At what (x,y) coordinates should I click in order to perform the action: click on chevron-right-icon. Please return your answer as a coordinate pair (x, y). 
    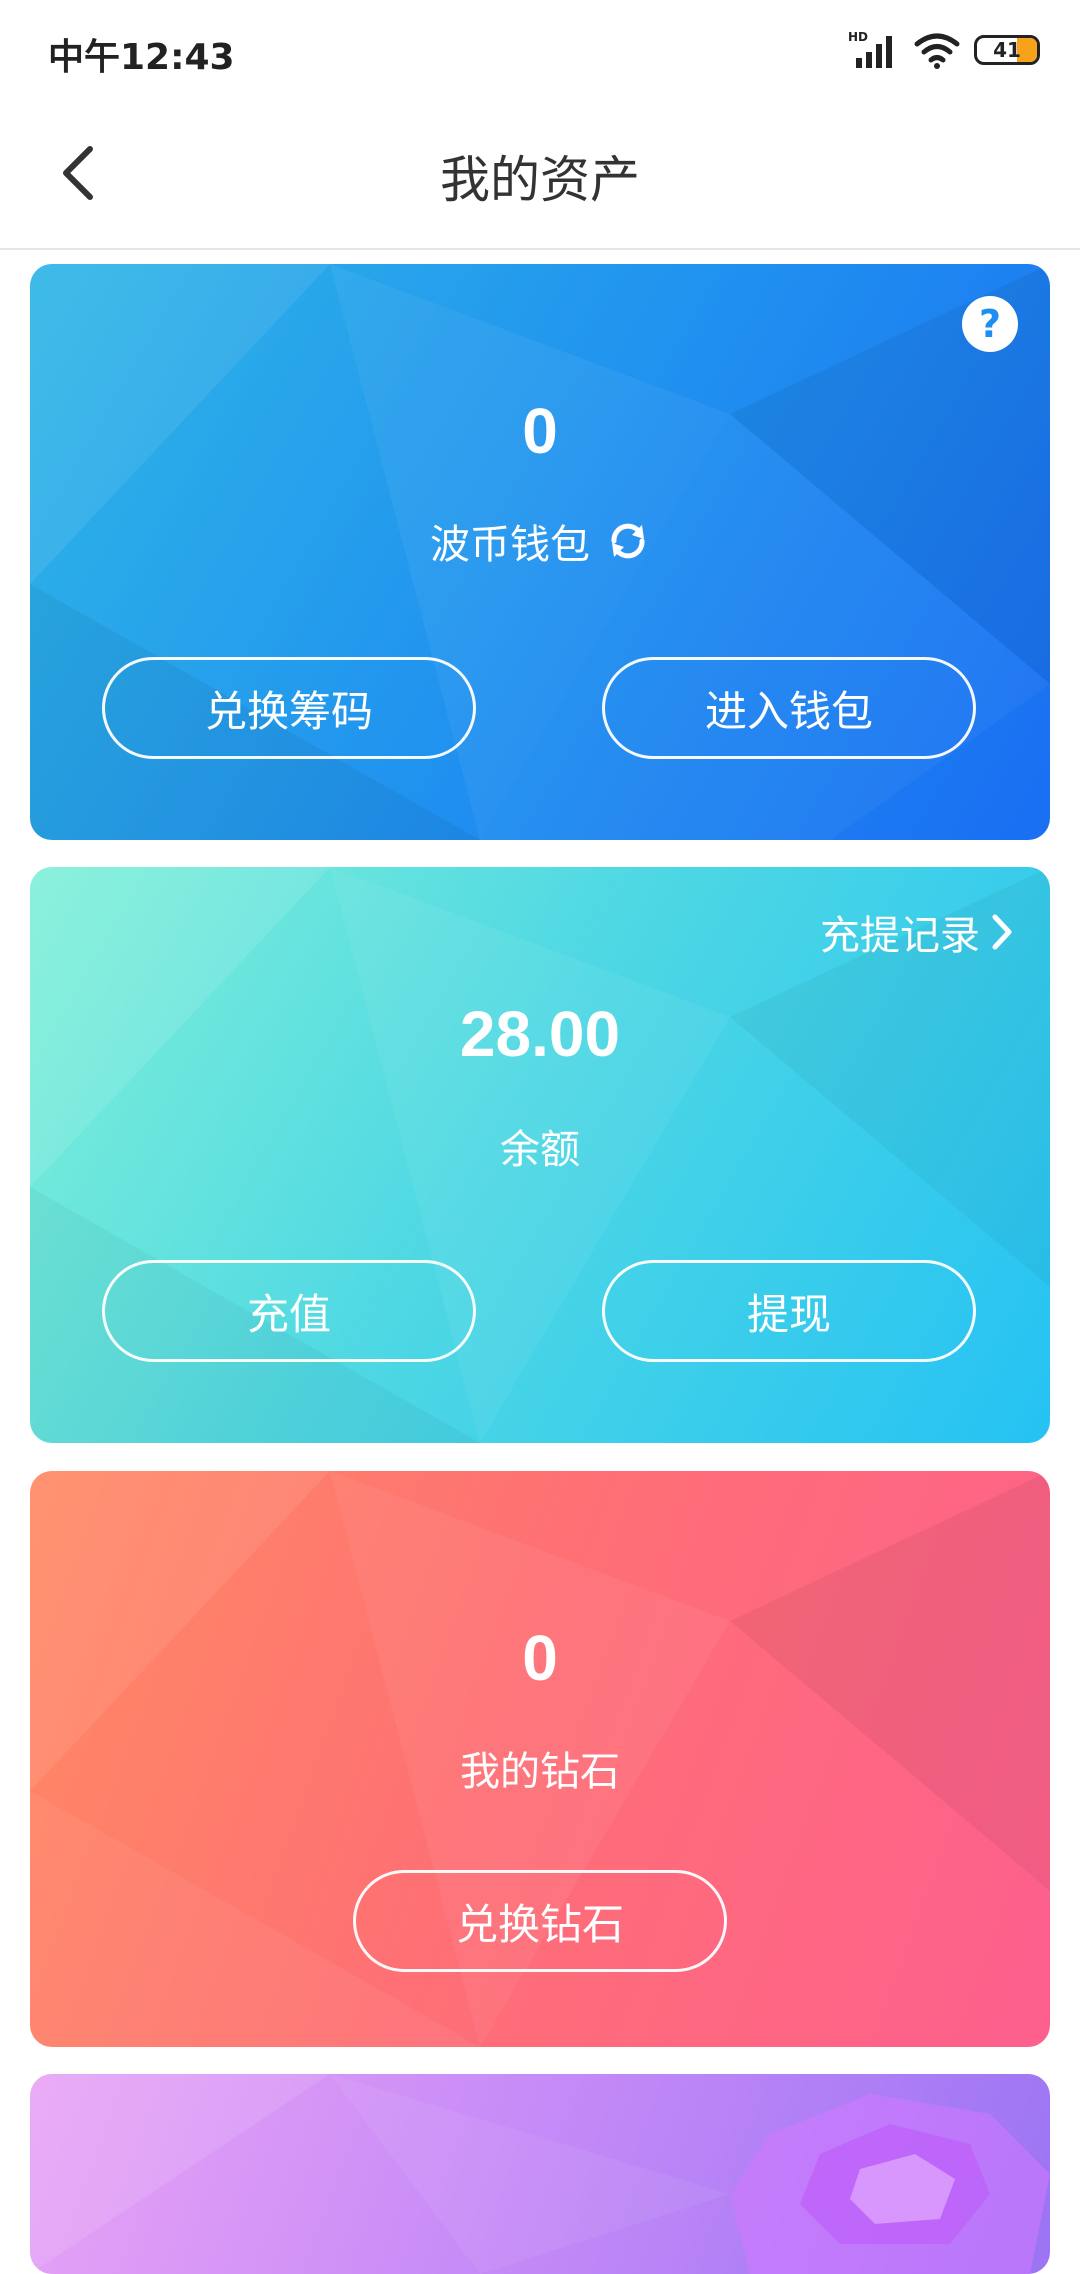
    Looking at the image, I should click on (1002, 932).